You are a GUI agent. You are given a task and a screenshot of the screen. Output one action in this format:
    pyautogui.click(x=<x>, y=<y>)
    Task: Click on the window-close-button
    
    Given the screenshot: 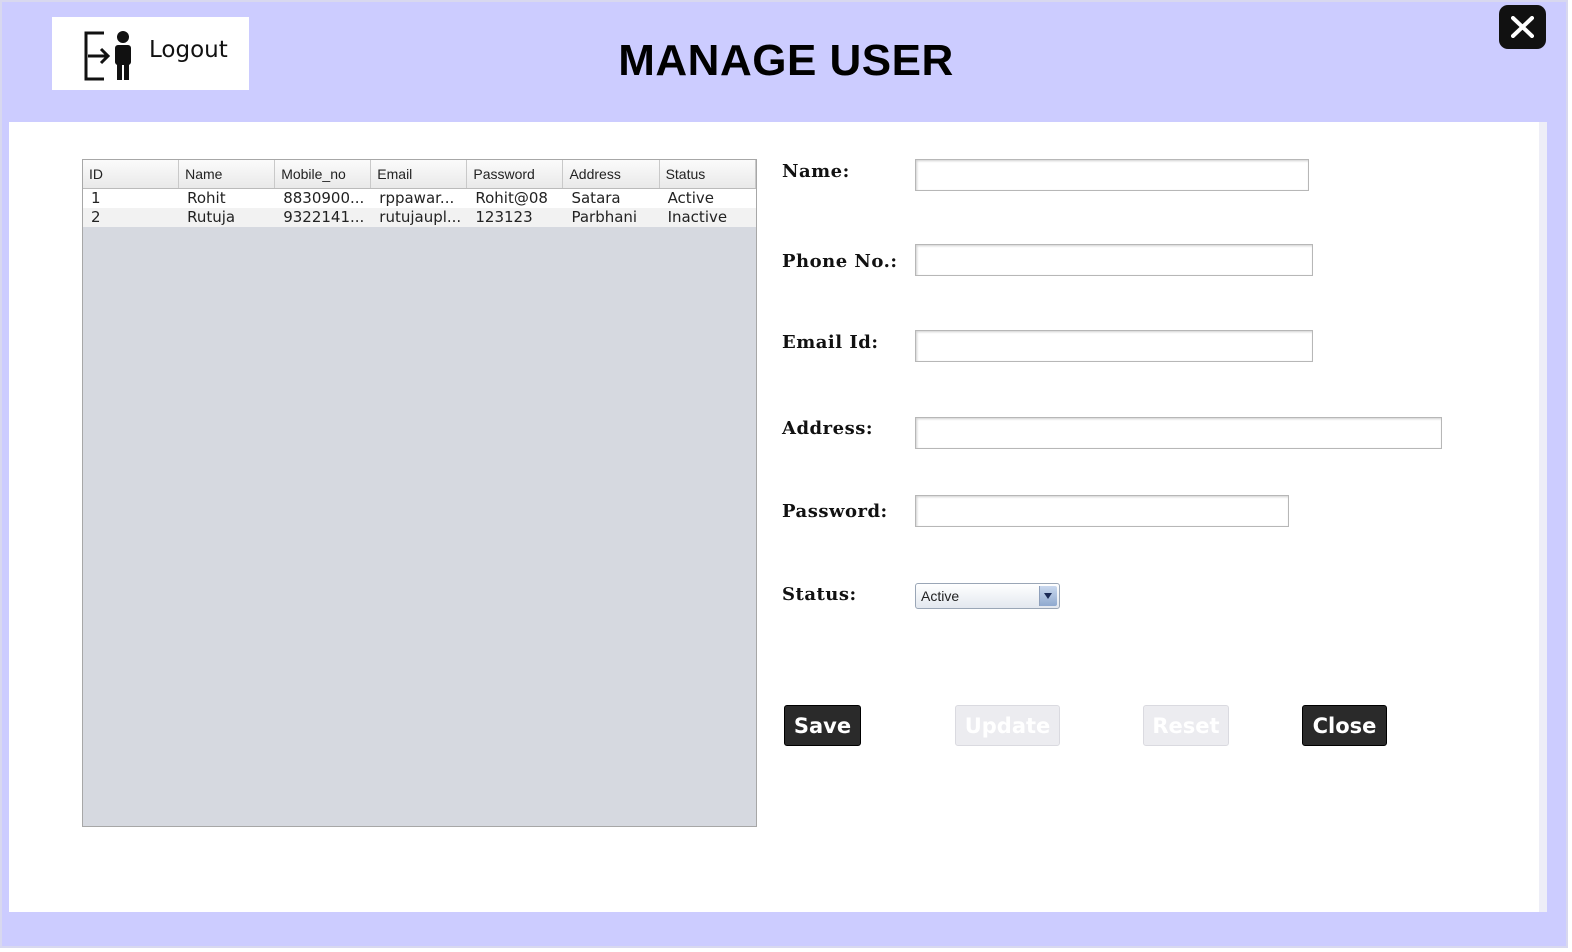 What is the action you would take?
    pyautogui.click(x=1522, y=27)
    